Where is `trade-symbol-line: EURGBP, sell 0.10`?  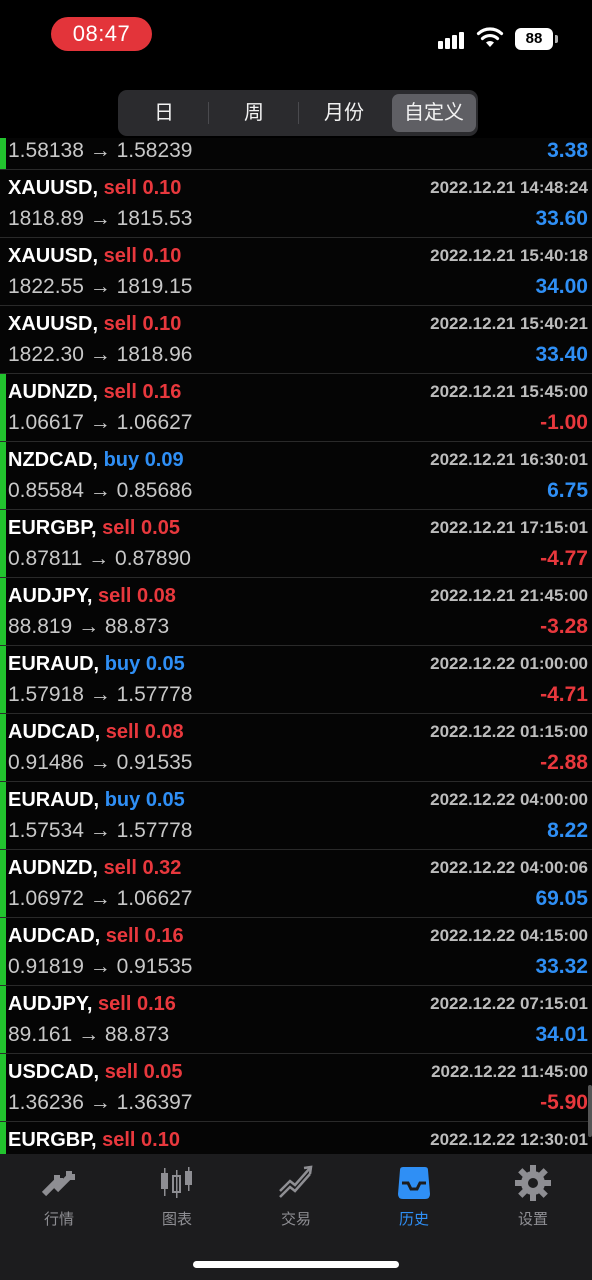
trade-symbol-line: EURGBP, sell 0.10 is located at coordinates (94, 1140).